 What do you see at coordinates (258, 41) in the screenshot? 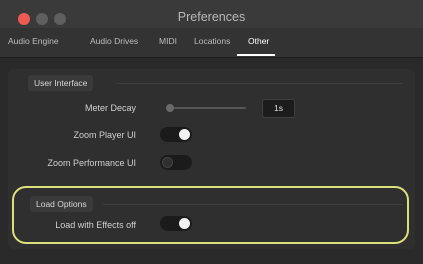
I see `tab-other: Other` at bounding box center [258, 41].